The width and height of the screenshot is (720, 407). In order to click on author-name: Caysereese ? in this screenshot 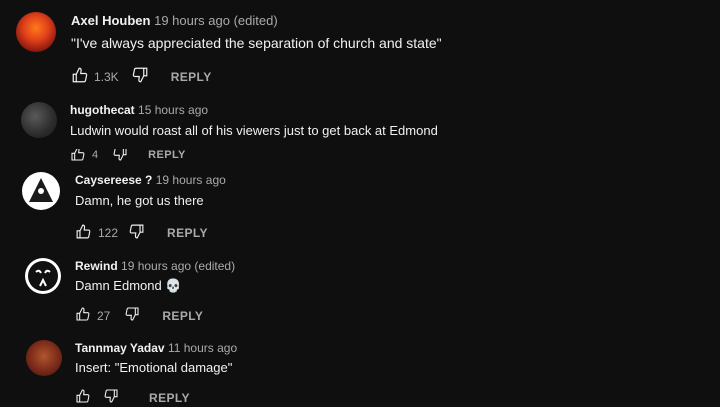, I will do `click(113, 180)`.